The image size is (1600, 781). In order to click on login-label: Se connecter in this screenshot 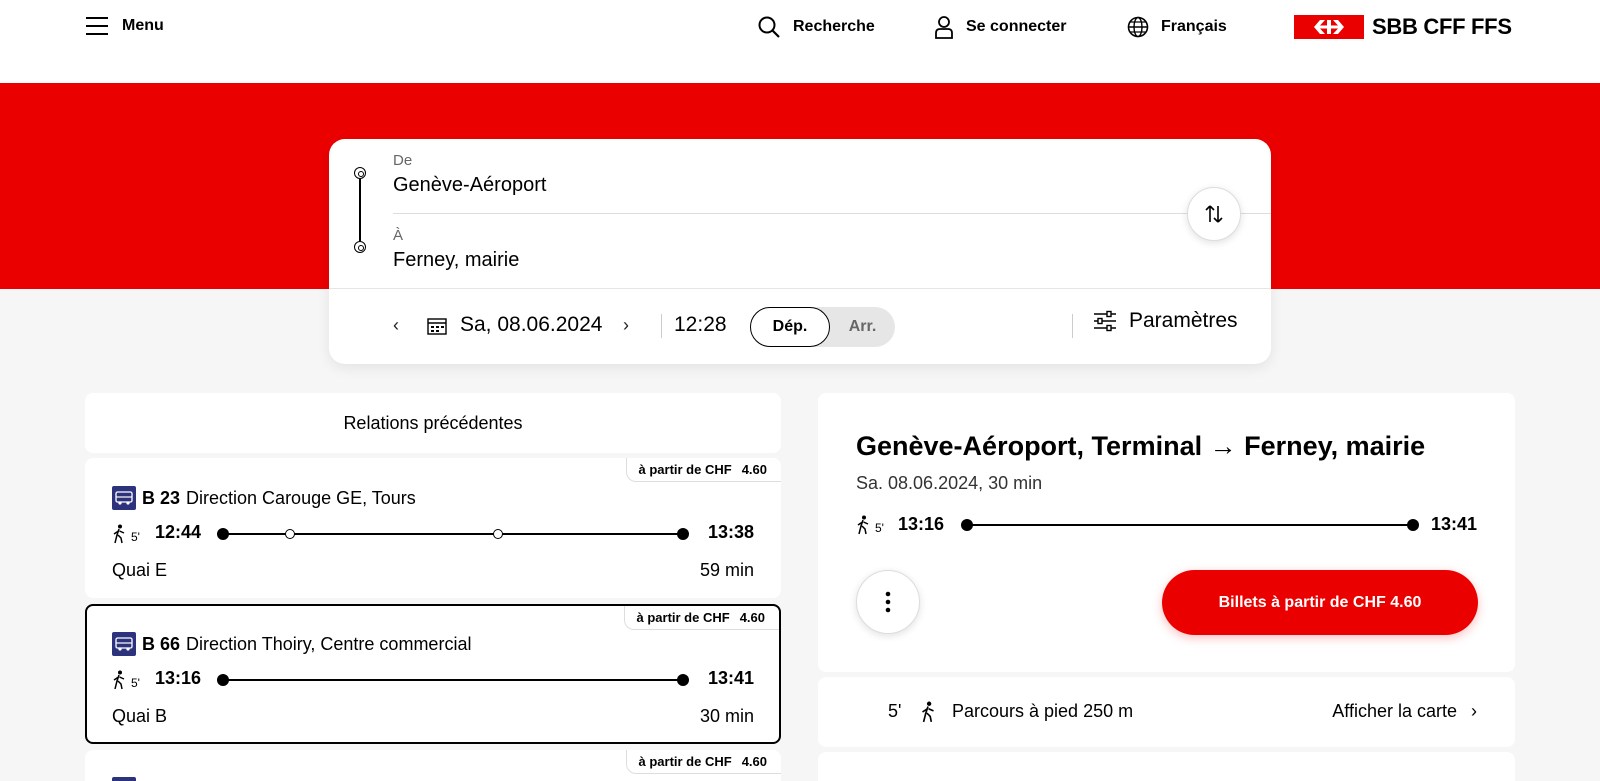, I will do `click(1016, 26)`.